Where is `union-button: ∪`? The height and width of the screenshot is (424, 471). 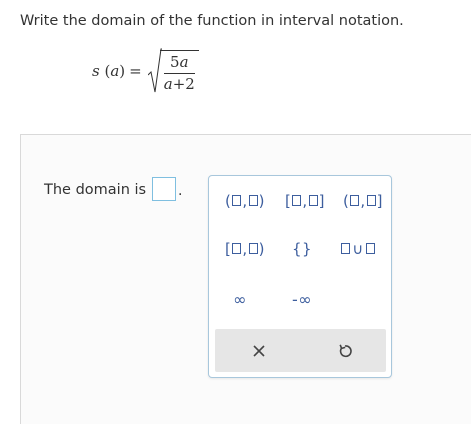 union-button: ∪ is located at coordinates (358, 249).